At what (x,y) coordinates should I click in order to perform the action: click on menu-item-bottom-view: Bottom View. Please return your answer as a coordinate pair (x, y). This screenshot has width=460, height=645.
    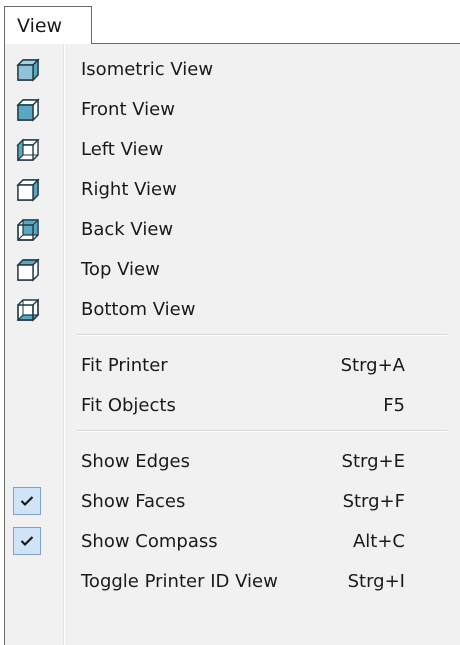
    Looking at the image, I should click on (231, 310).